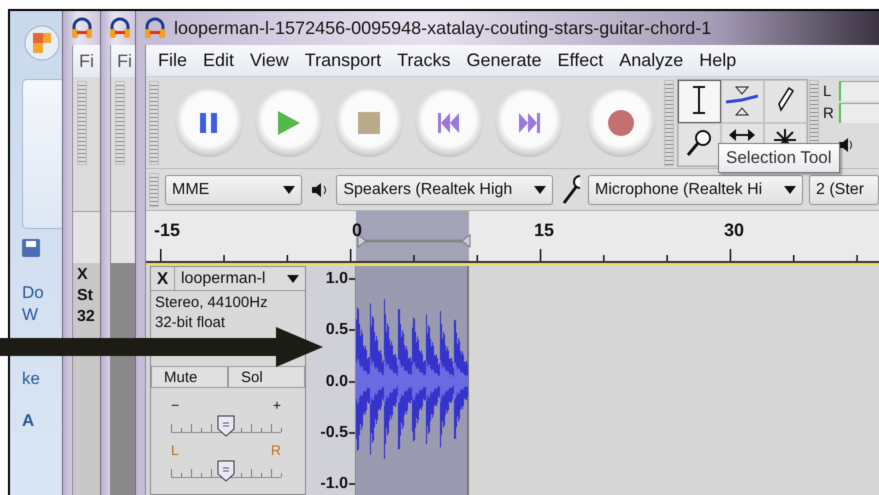 Image resolution: width=879 pixels, height=495 pixels. Describe the element at coordinates (28, 421) in the screenshot. I see `document-text: A` at that location.